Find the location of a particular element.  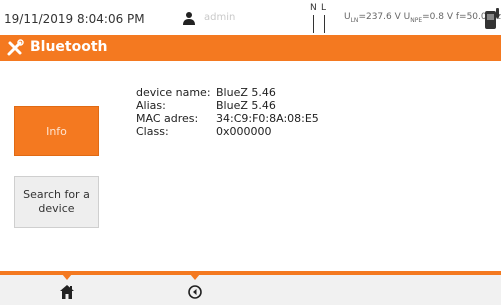

bottom-nav-bar is located at coordinates (250, 288).